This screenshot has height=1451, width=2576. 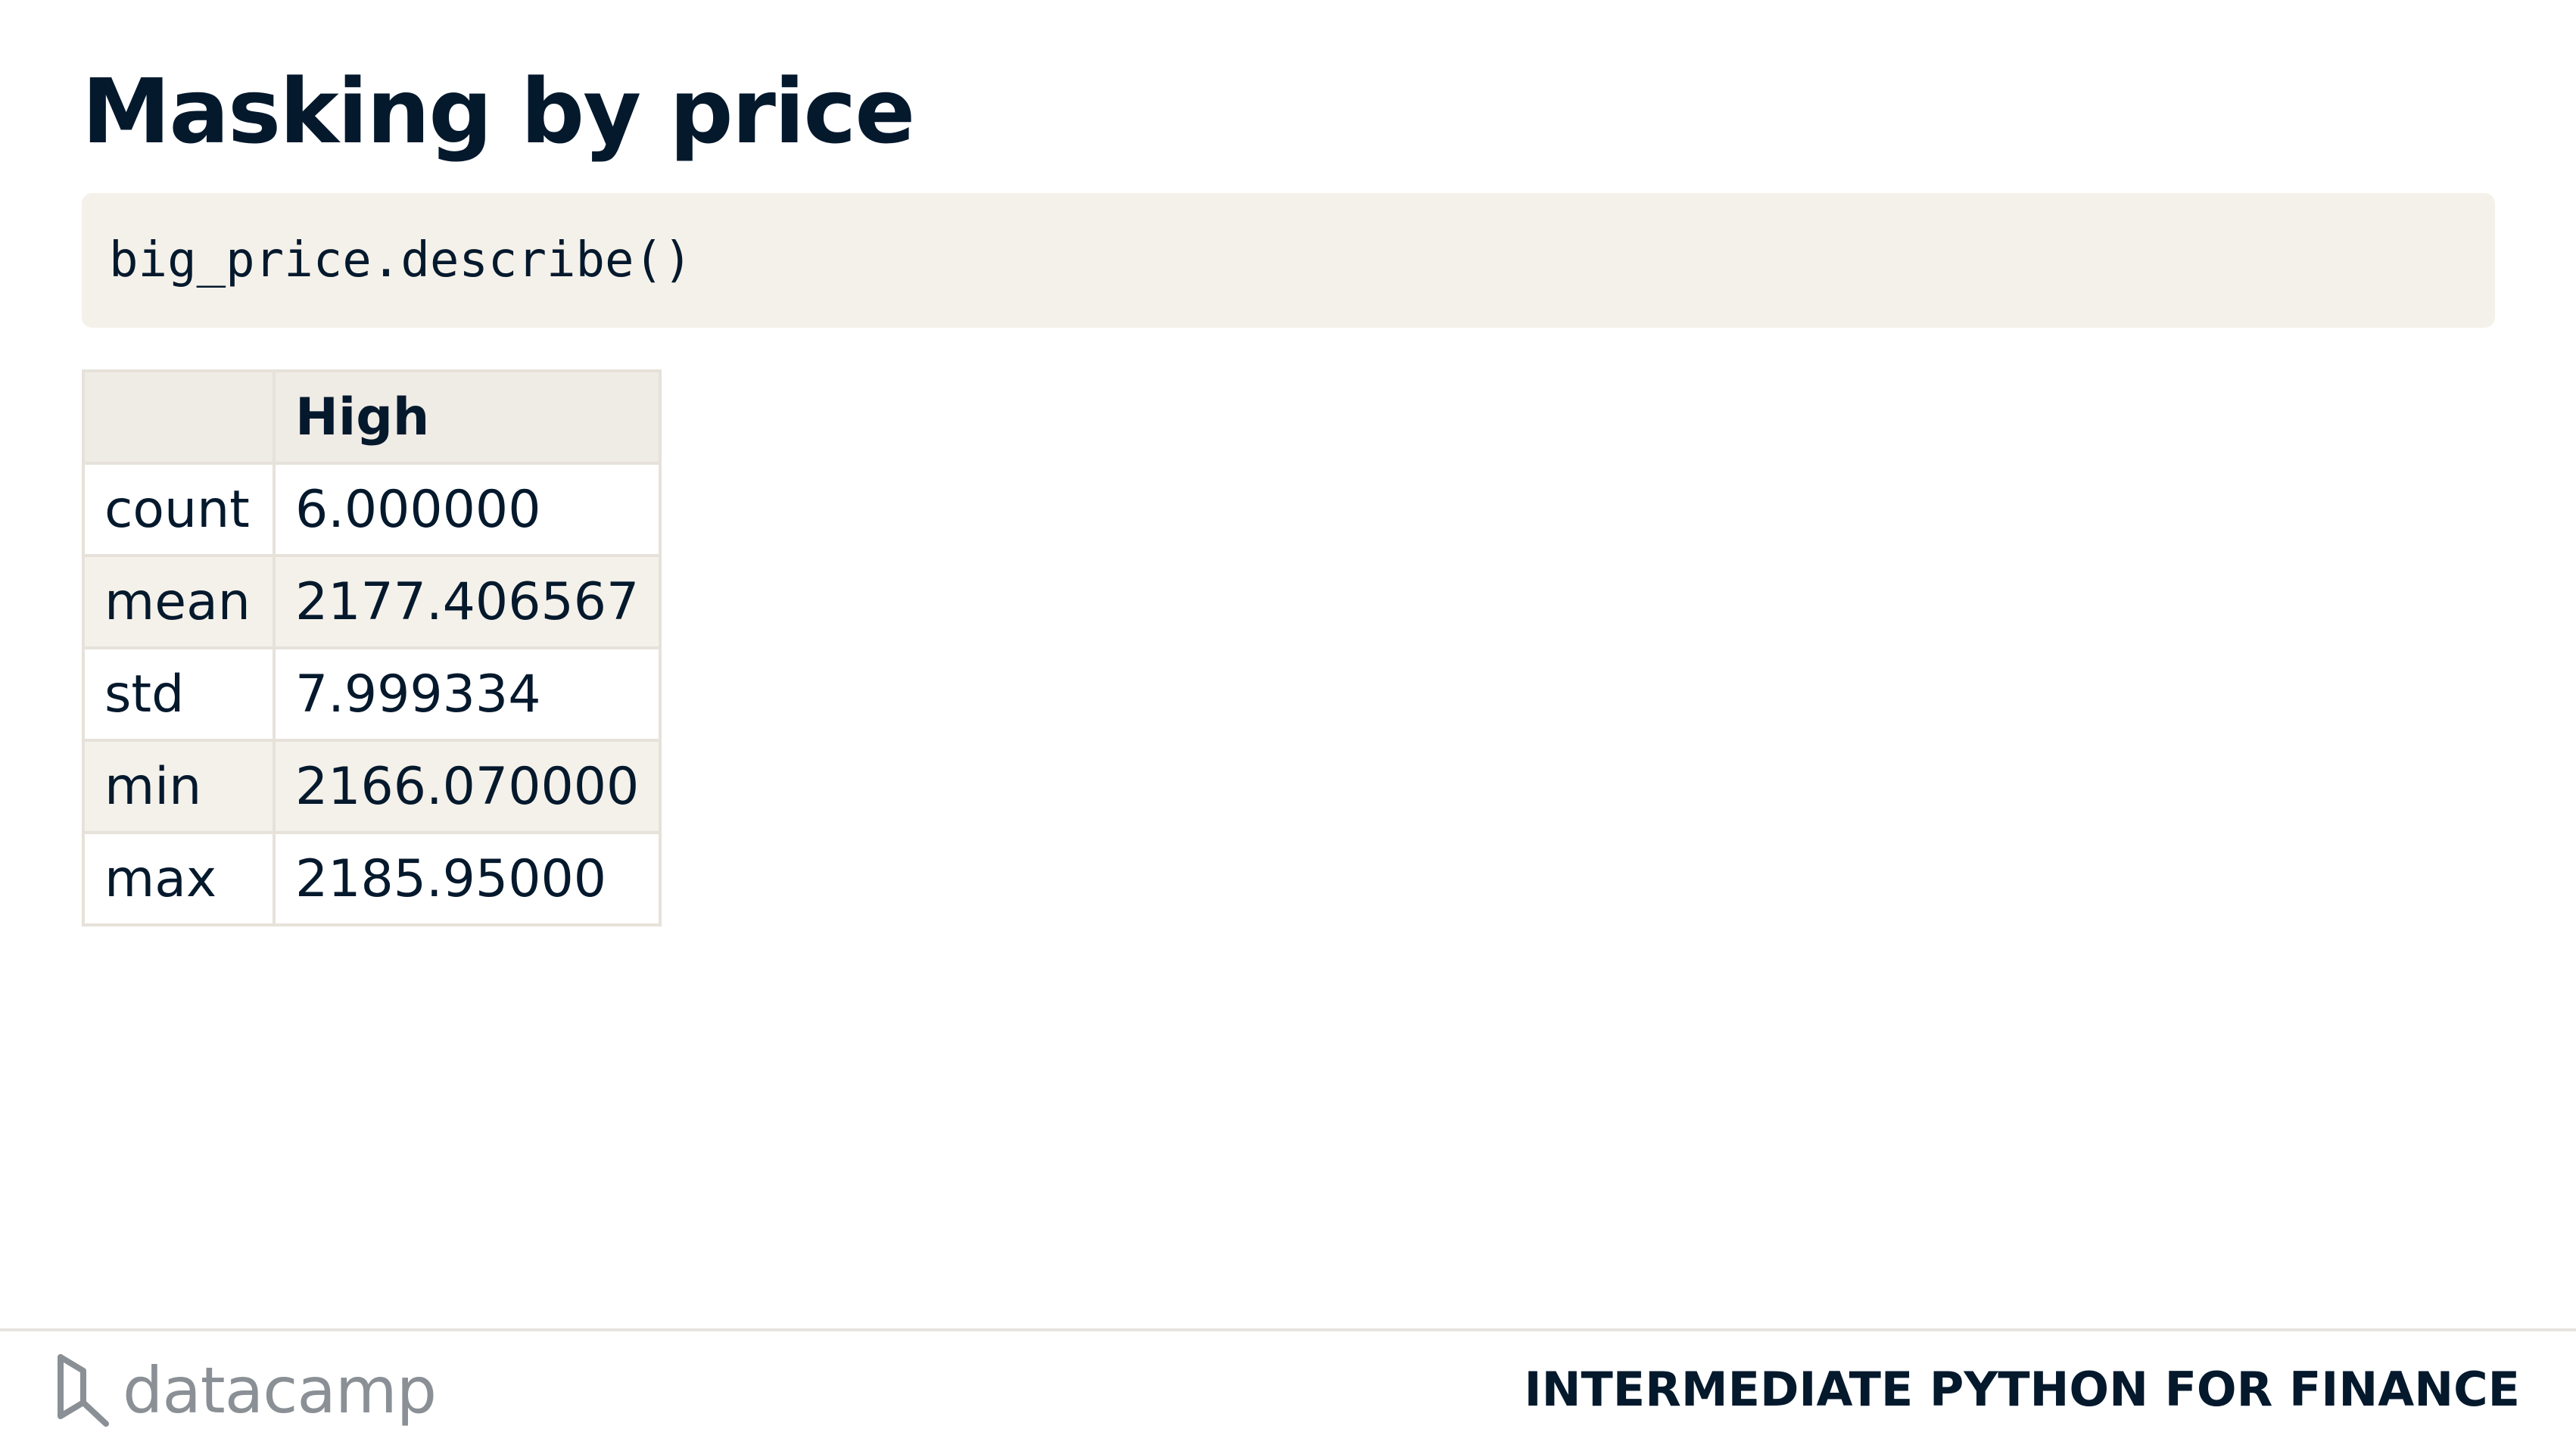 I want to click on table-row: count 6.000000, so click(x=372, y=510).